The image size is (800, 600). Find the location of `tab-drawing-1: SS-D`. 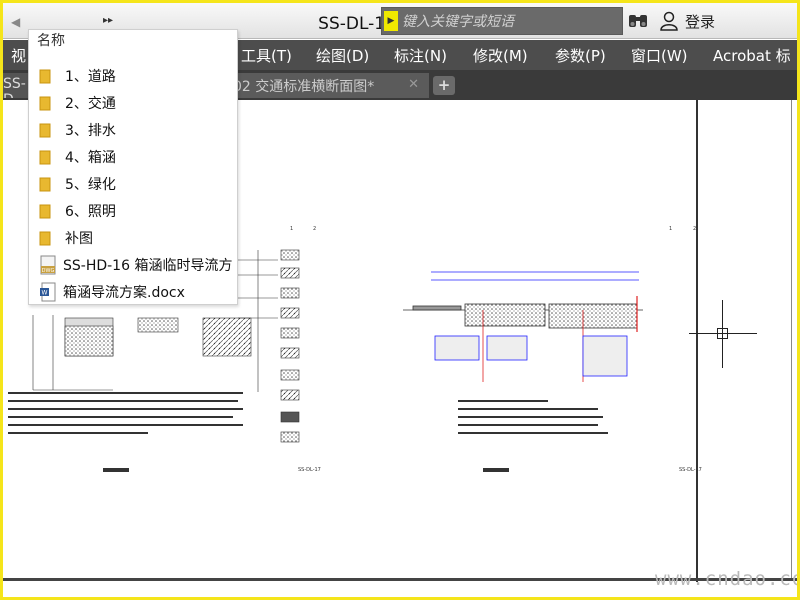

tab-drawing-1: SS-D is located at coordinates (16, 85).